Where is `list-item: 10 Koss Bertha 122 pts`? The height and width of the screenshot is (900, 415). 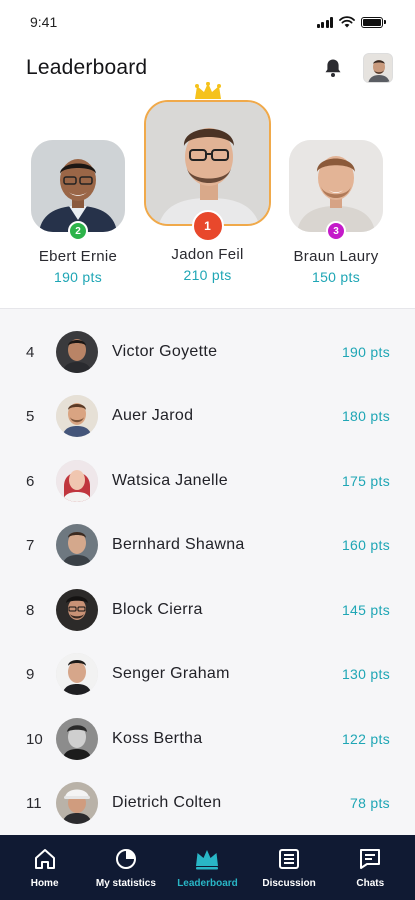 list-item: 10 Koss Bertha 122 pts is located at coordinates (207, 739).